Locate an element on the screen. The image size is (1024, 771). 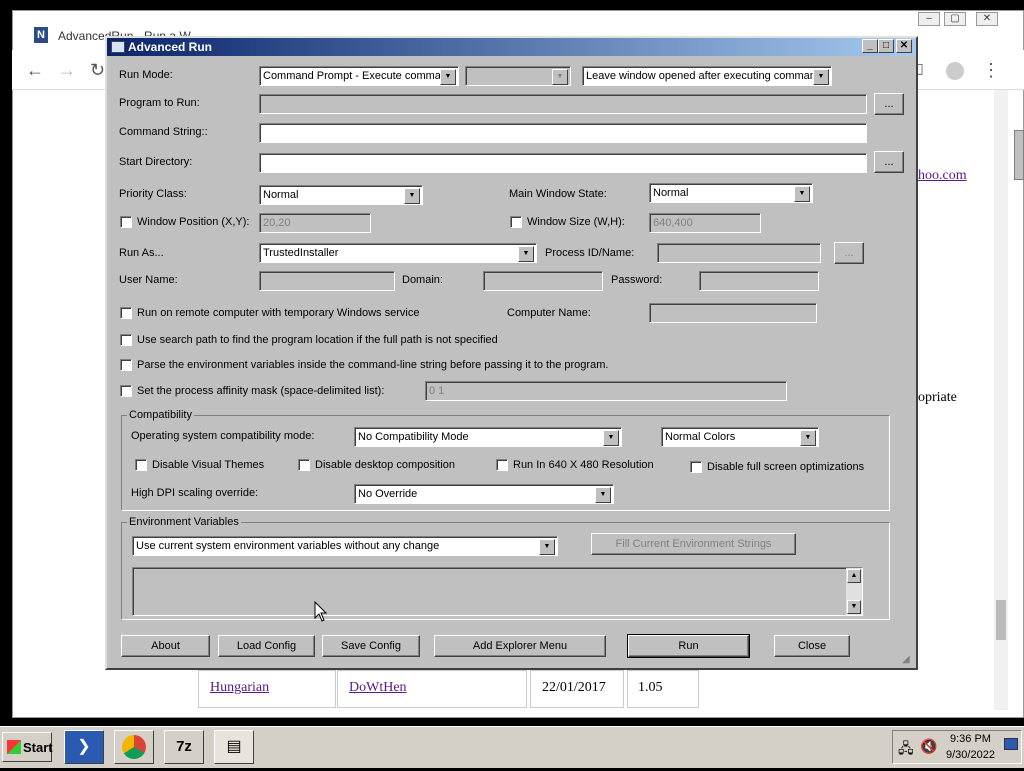
winpos-input: 20,20 is located at coordinates (315, 223).